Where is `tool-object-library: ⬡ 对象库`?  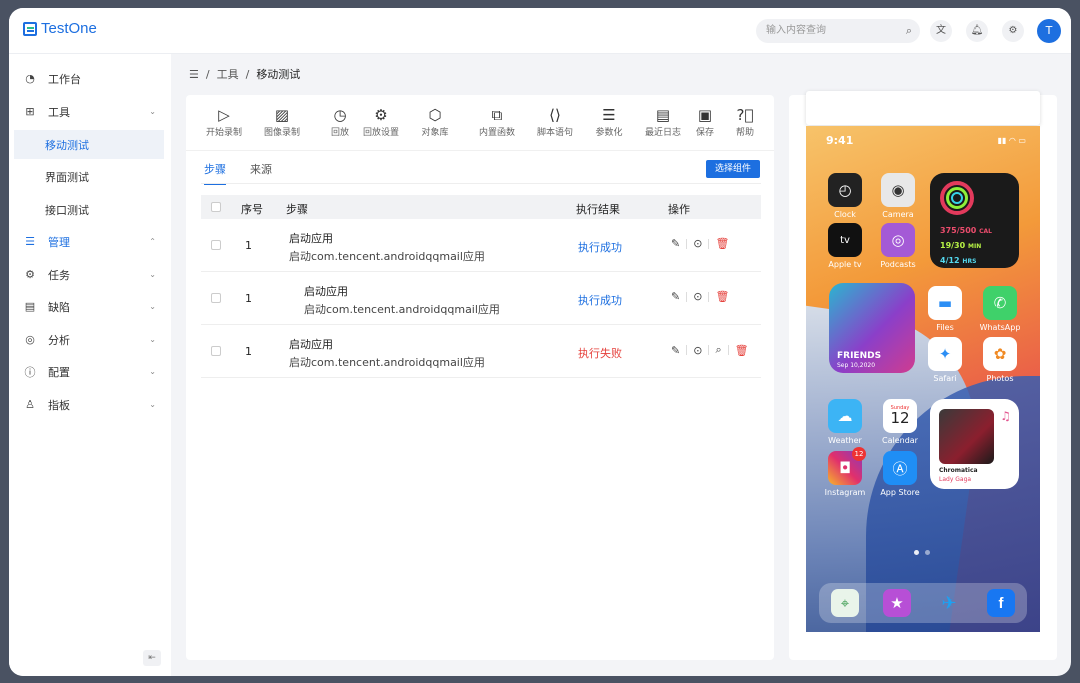 tool-object-library: ⬡ 对象库 is located at coordinates (435, 121).